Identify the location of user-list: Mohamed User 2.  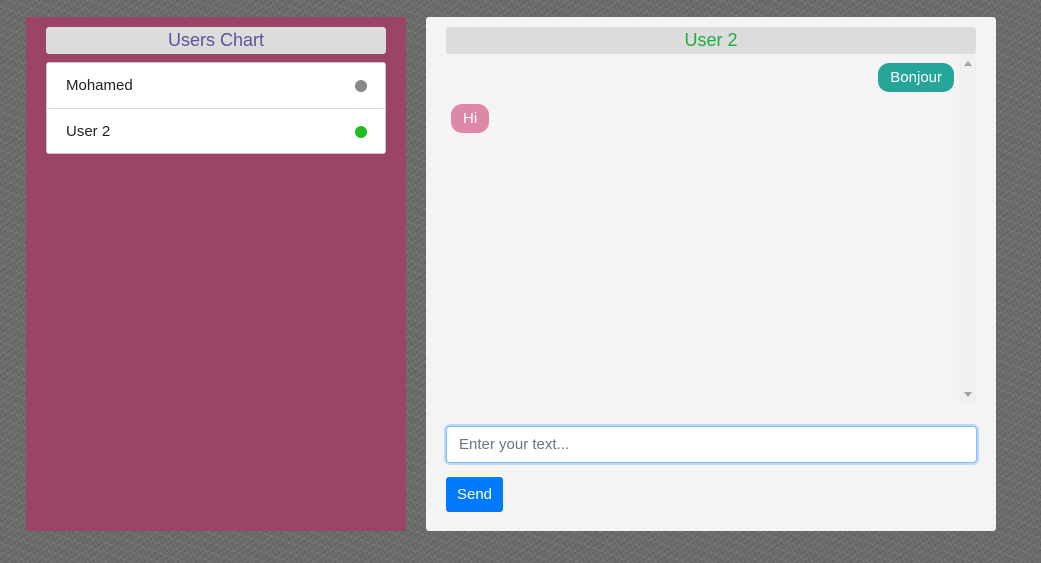
(216, 108).